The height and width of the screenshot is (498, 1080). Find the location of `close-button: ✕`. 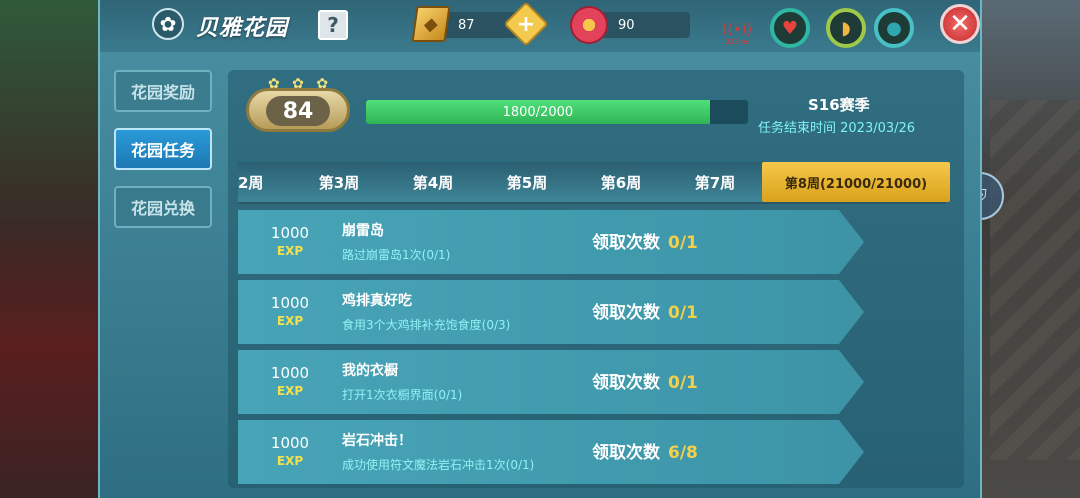

close-button: ✕ is located at coordinates (960, 24).